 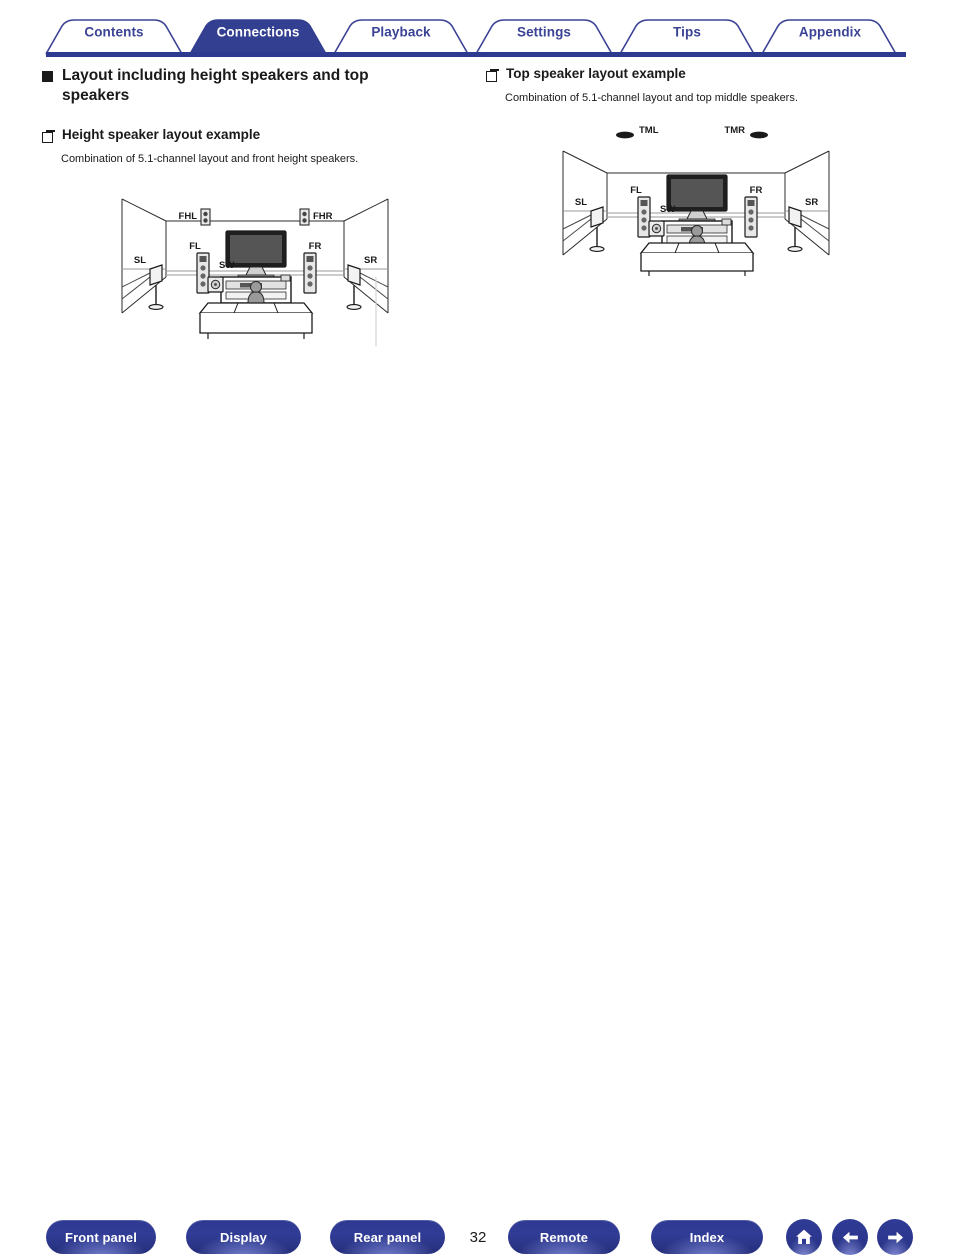 I want to click on home-icon, so click(x=804, y=1237).